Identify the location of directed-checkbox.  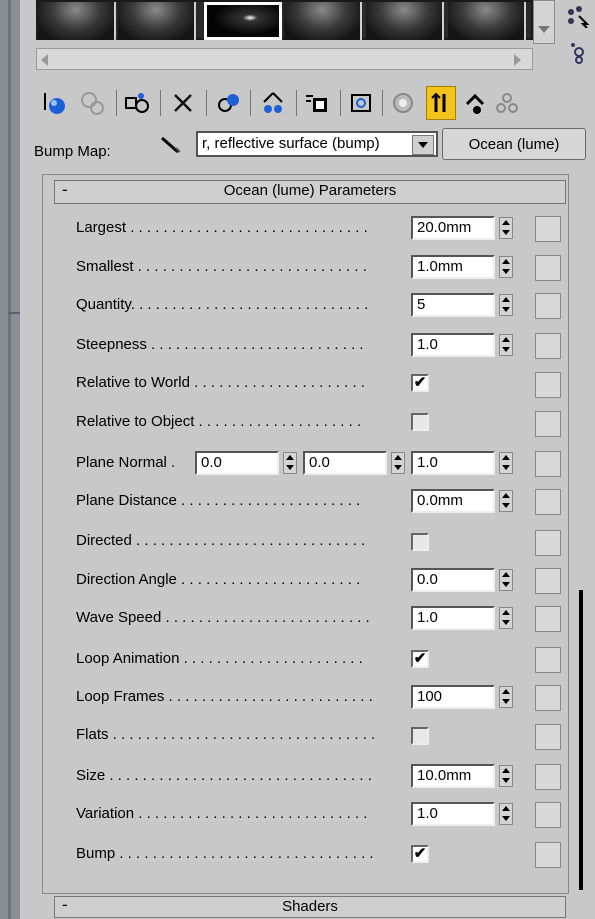
(420, 542).